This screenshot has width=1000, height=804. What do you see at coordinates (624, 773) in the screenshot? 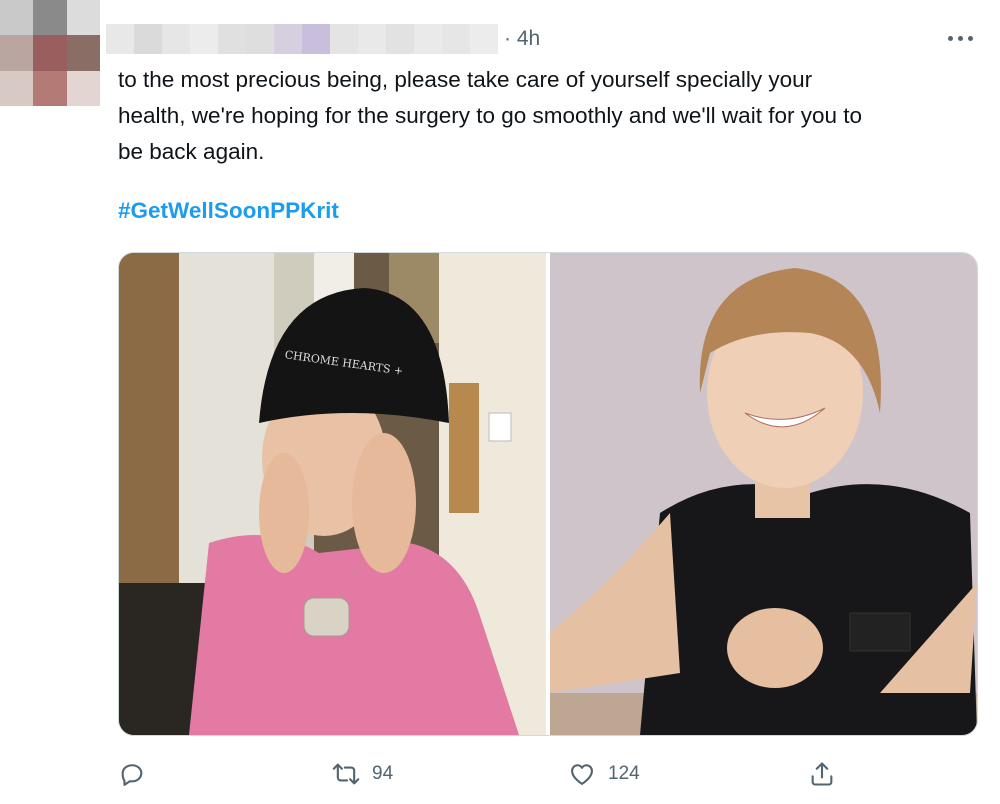
I see `like-count: 124` at bounding box center [624, 773].